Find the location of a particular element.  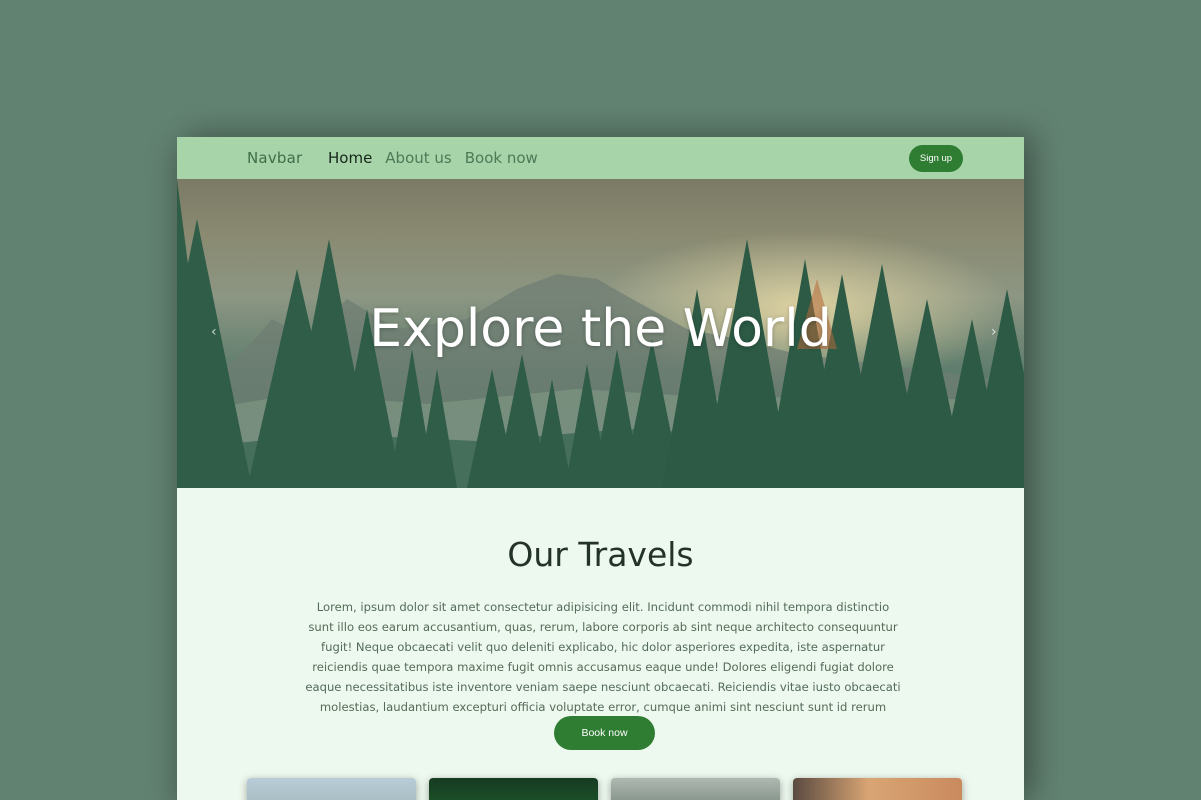

nav-link-home: Home is located at coordinates (350, 158).